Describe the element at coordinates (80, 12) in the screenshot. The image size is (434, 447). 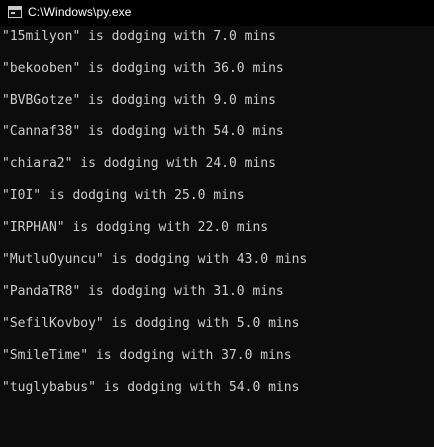
I see `window-title: C:\Windows\py.exe` at that location.